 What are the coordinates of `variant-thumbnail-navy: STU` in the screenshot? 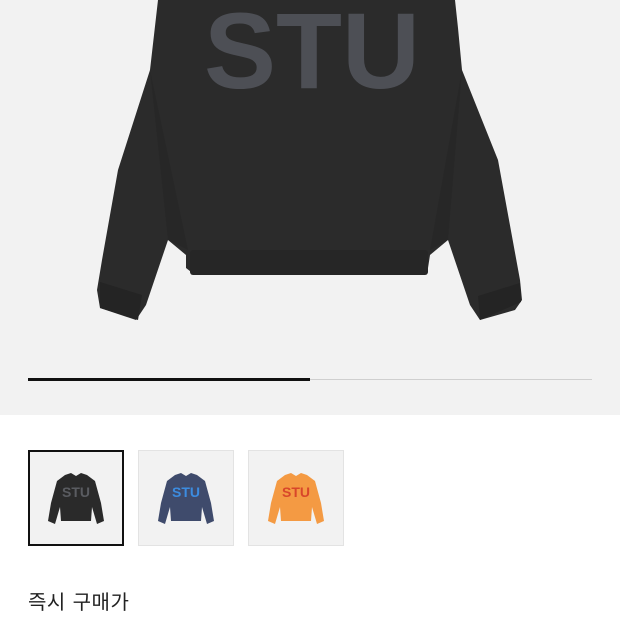 It's located at (186, 498).